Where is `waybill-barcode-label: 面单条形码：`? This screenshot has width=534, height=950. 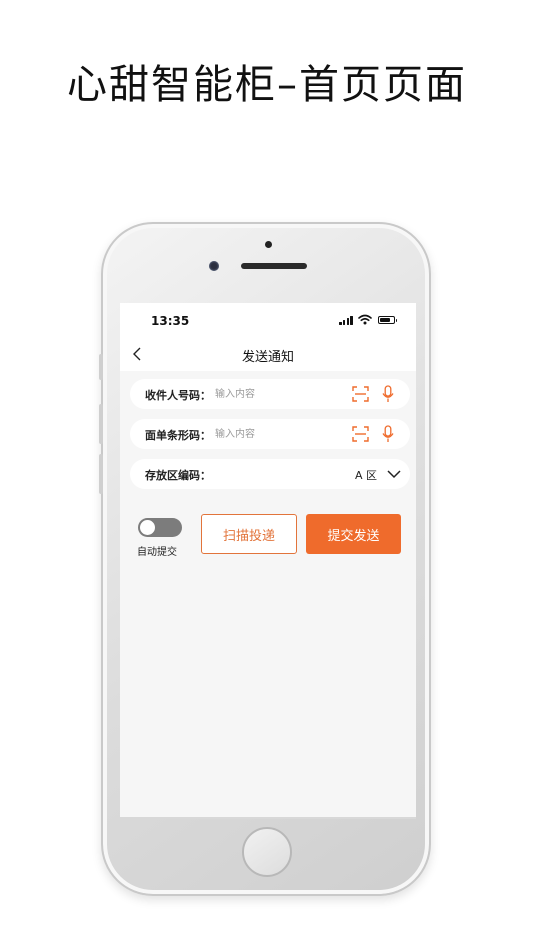 waybill-barcode-label: 面单条形码： is located at coordinates (178, 435).